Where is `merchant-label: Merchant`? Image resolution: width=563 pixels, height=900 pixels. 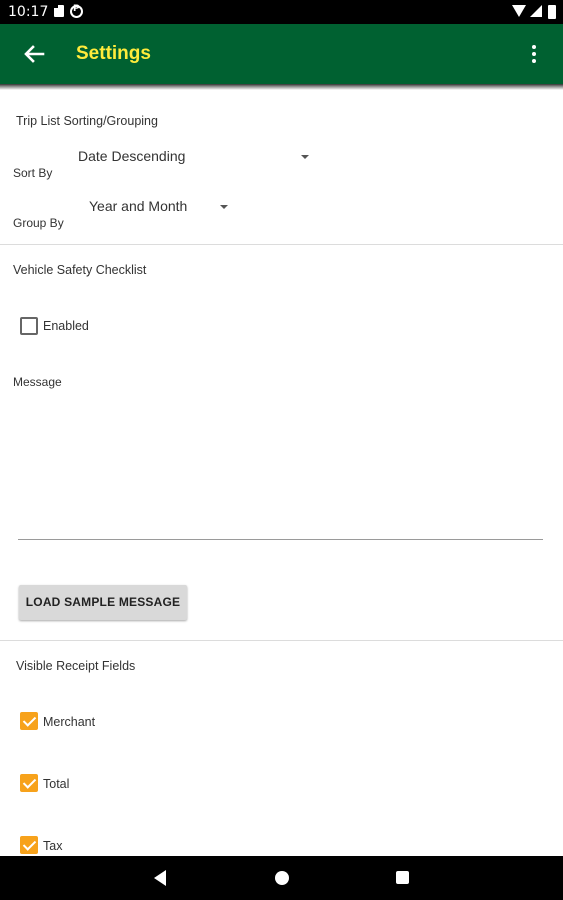 merchant-label: Merchant is located at coordinates (69, 722).